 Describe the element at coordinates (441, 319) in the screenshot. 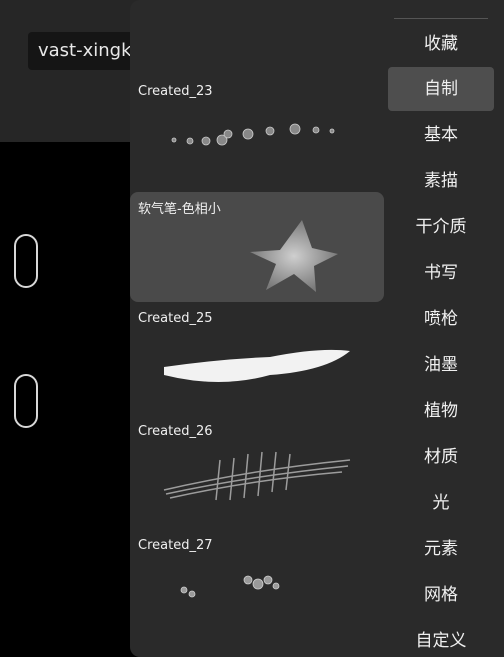

I see `category-airbrush: 喷枪` at that location.